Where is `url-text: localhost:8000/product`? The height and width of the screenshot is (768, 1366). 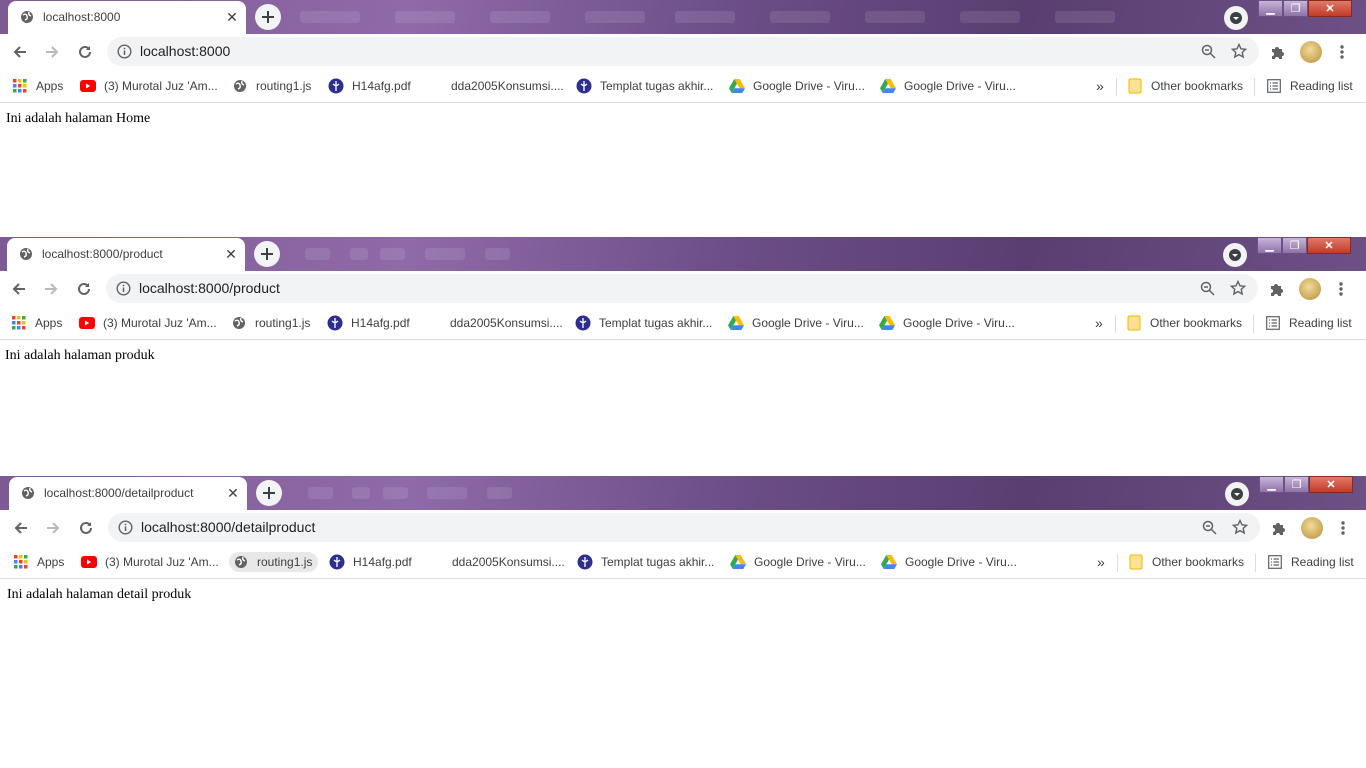
url-text: localhost:8000/product is located at coordinates (209, 288).